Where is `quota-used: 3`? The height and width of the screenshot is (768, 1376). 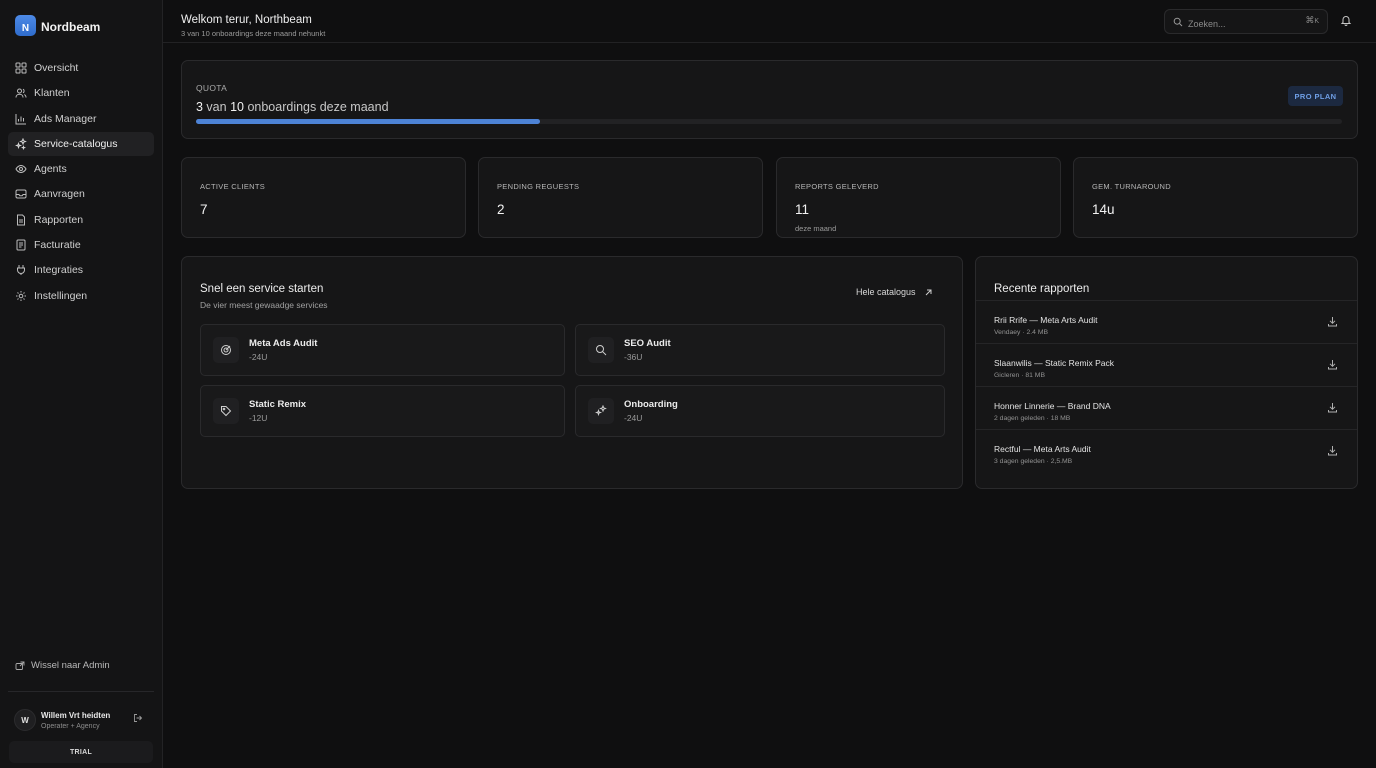
quota-used: 3 is located at coordinates (199, 107).